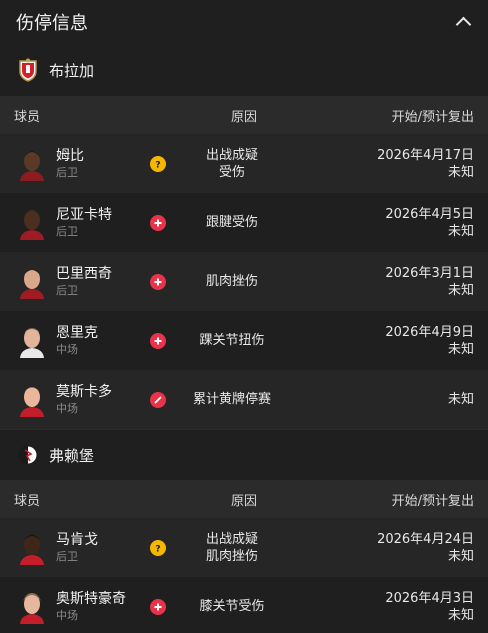 The width and height of the screenshot is (488, 633). What do you see at coordinates (383, 607) in the screenshot?
I see `injury-dates: 2026年4月3日 未知` at bounding box center [383, 607].